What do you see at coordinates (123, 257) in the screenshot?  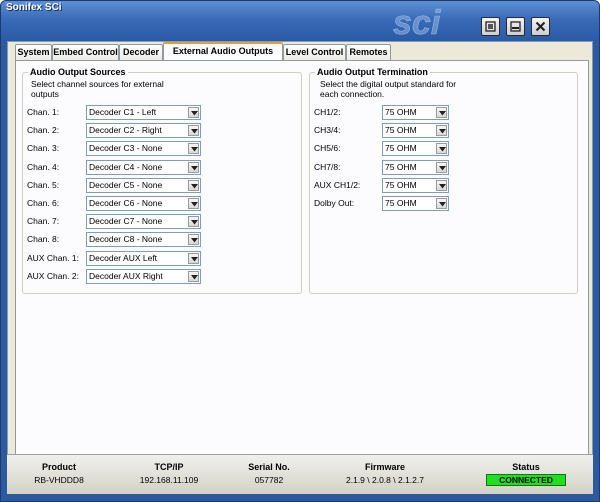 I see `source-select-value: Decoder AUX Left` at bounding box center [123, 257].